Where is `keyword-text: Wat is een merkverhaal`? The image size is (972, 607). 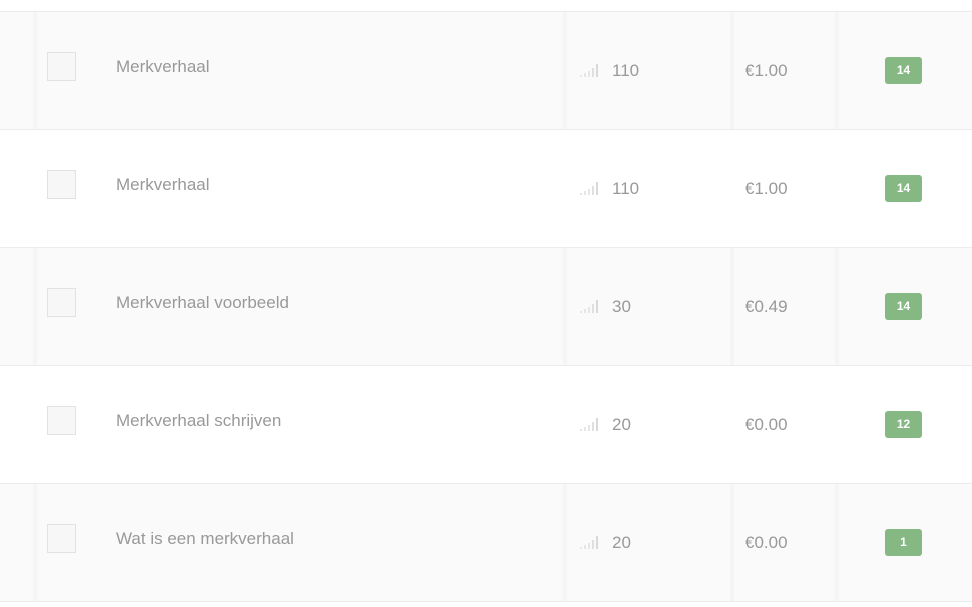
keyword-text: Wat is een merkverhaal is located at coordinates (205, 539).